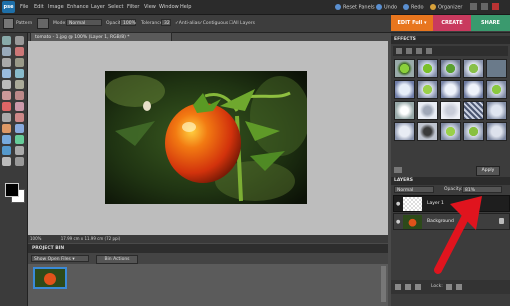  Describe the element at coordinates (490, 23) in the screenshot. I see `tab-share: SHARE` at that location.